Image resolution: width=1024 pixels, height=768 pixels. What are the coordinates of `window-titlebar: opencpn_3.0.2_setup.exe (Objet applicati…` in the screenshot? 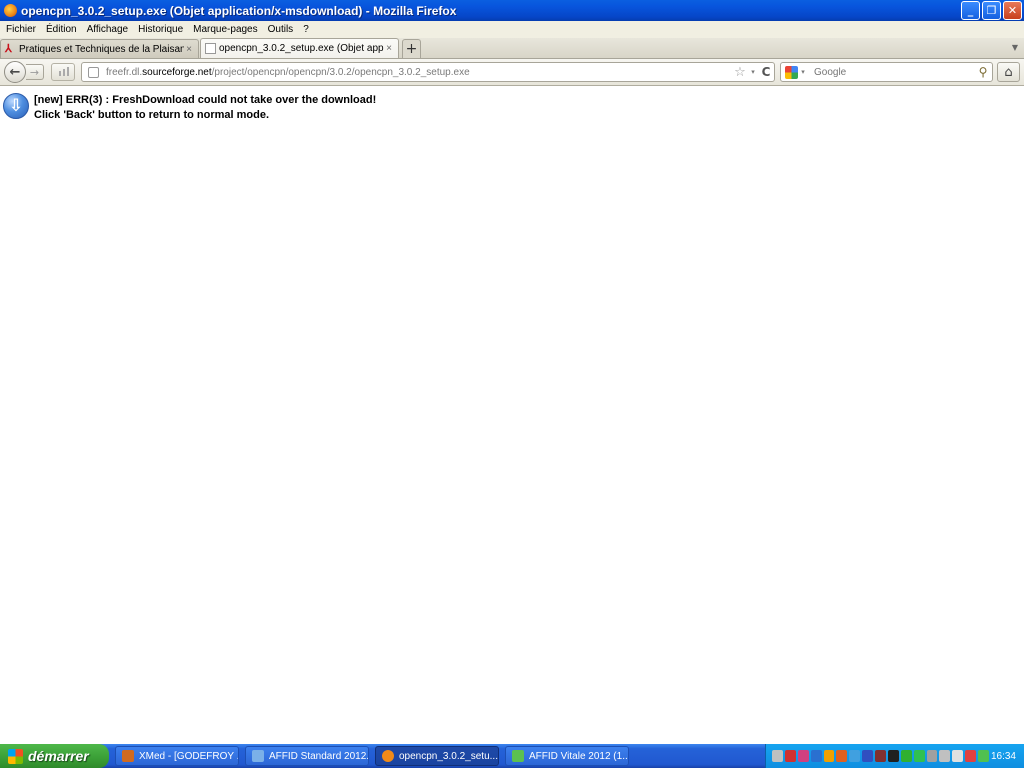 It's located at (512, 10).